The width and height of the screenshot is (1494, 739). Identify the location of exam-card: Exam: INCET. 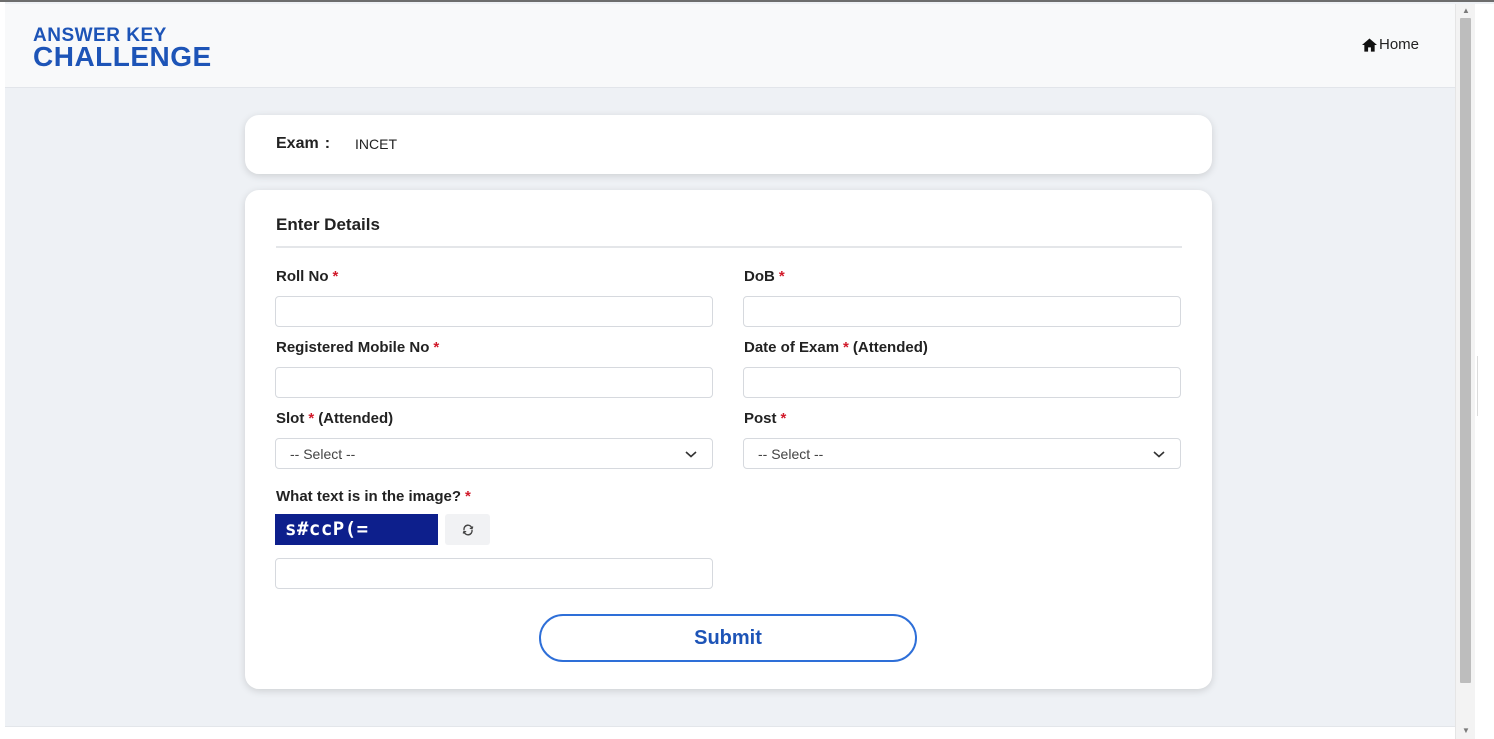
(728, 144).